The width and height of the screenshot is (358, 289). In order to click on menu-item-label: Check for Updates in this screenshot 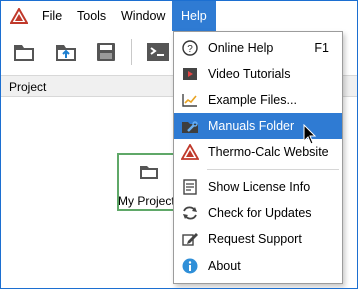, I will do `click(260, 213)`.